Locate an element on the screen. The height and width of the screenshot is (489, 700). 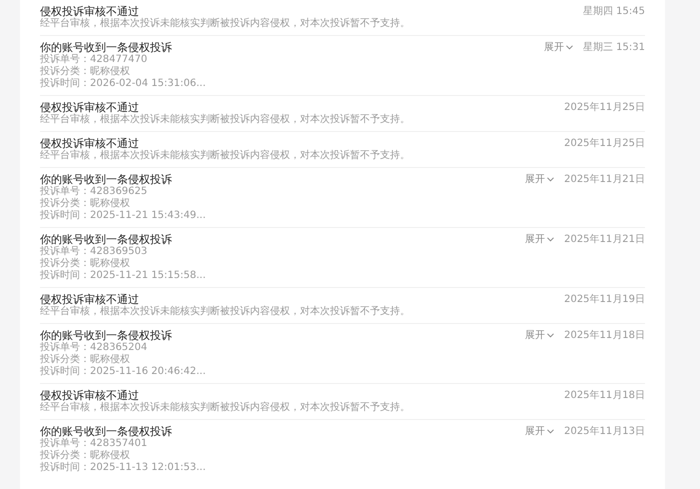
notification-time: 星期四 15:45 is located at coordinates (614, 11).